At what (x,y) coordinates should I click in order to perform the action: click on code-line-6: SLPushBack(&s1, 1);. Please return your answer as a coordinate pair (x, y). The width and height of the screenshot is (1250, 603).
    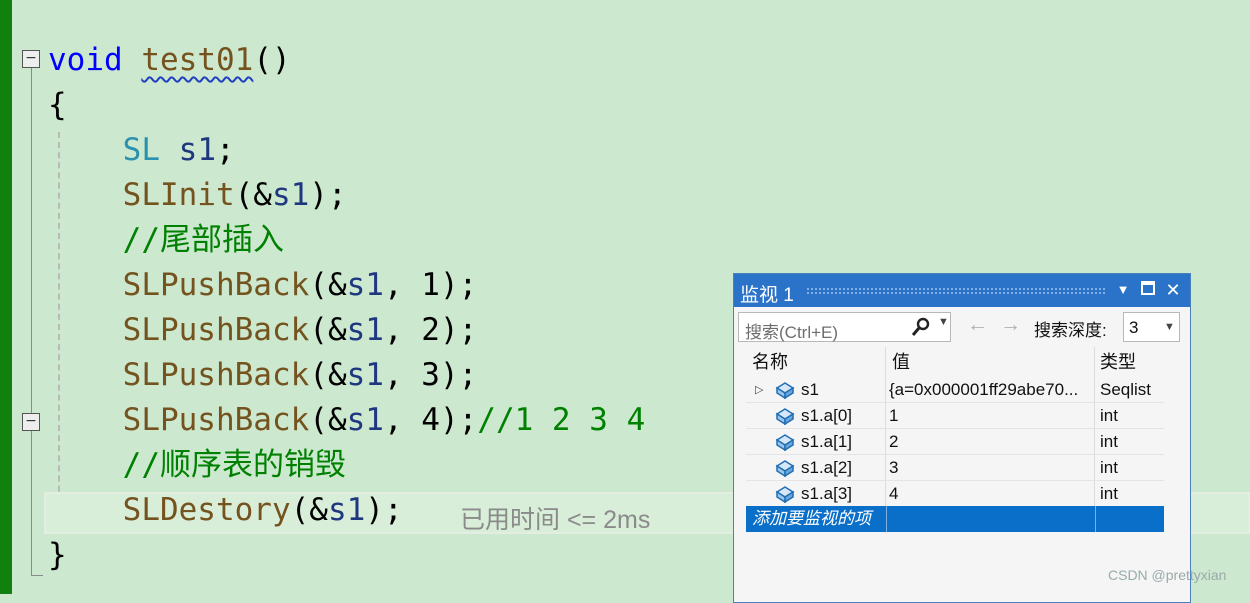
    Looking at the image, I should click on (300, 285).